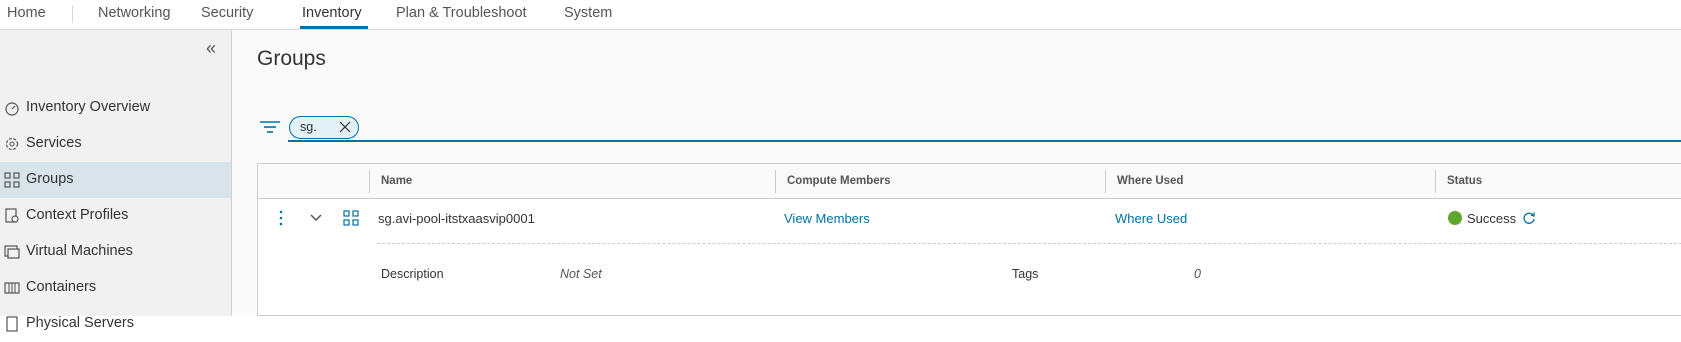 The image size is (1681, 342). Describe the element at coordinates (115, 144) in the screenshot. I see `sidebar-item-services: Services` at that location.